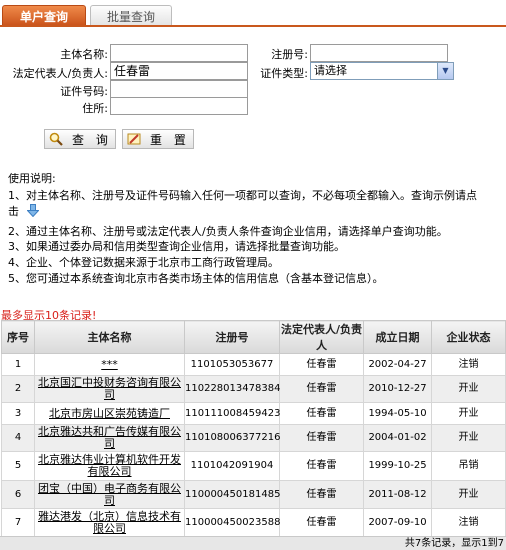 This screenshot has height=550, width=506. I want to click on cell-reg-no: 110111008459423, so click(232, 413).